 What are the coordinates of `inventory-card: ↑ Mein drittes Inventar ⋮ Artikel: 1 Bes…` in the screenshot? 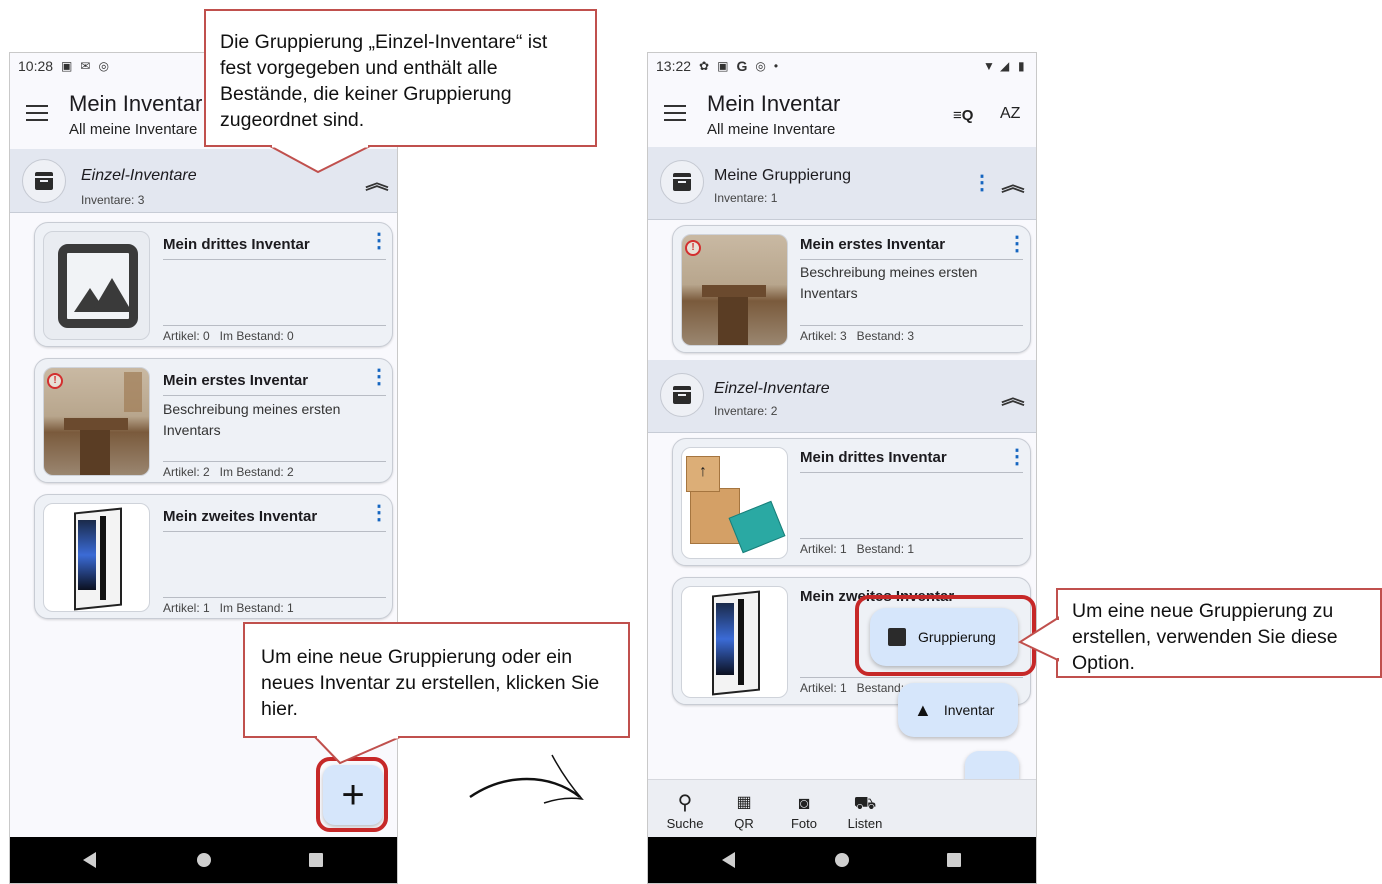 It's located at (851, 502).